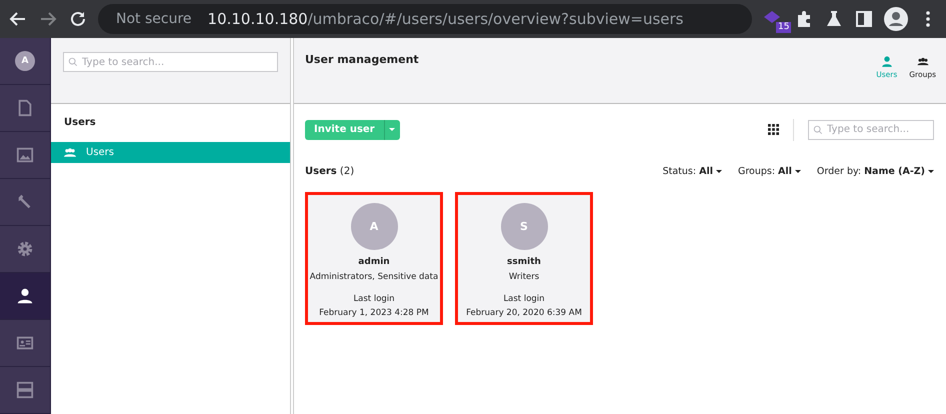 The height and width of the screenshot is (414, 946). I want to click on id-card-icon, so click(25, 343).